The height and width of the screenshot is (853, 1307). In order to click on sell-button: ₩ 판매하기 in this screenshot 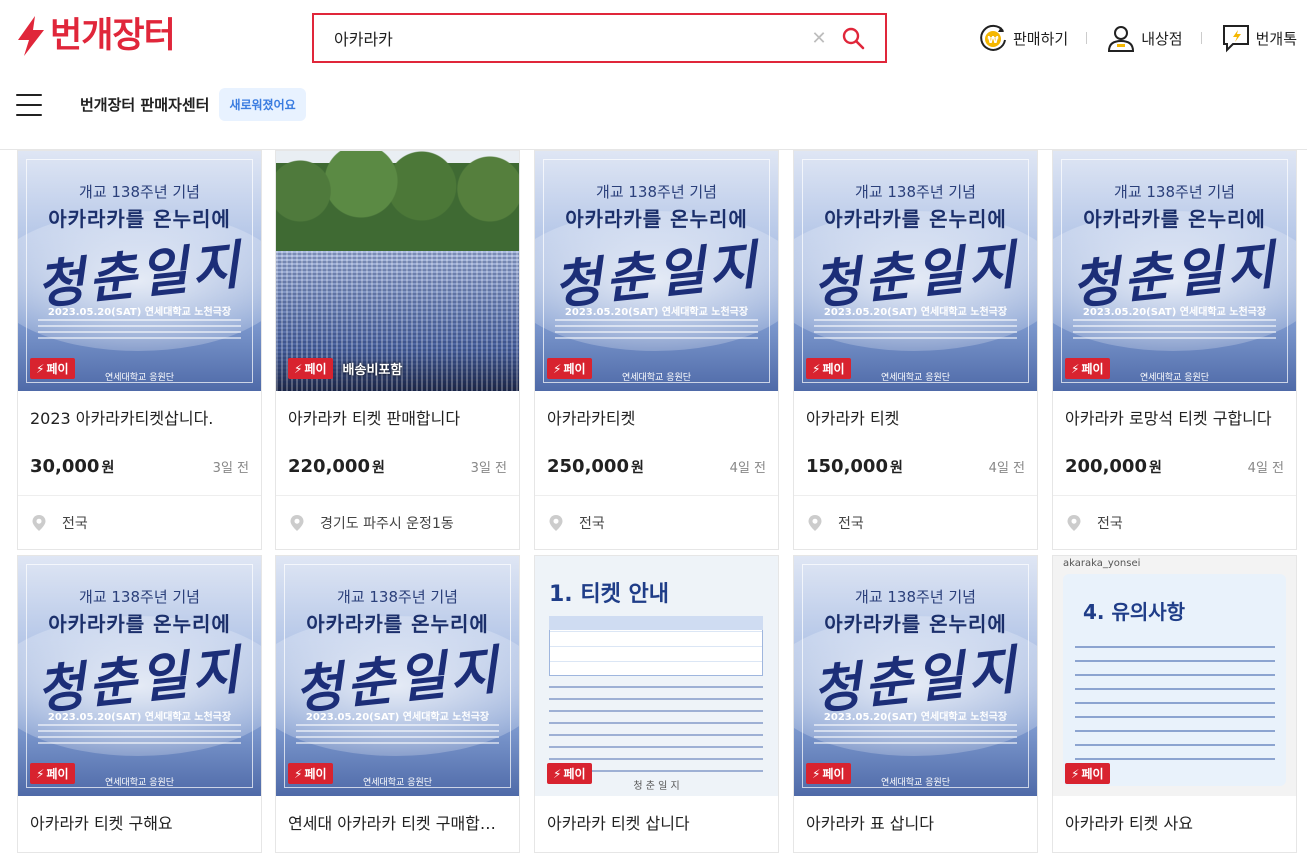, I will do `click(1022, 38)`.